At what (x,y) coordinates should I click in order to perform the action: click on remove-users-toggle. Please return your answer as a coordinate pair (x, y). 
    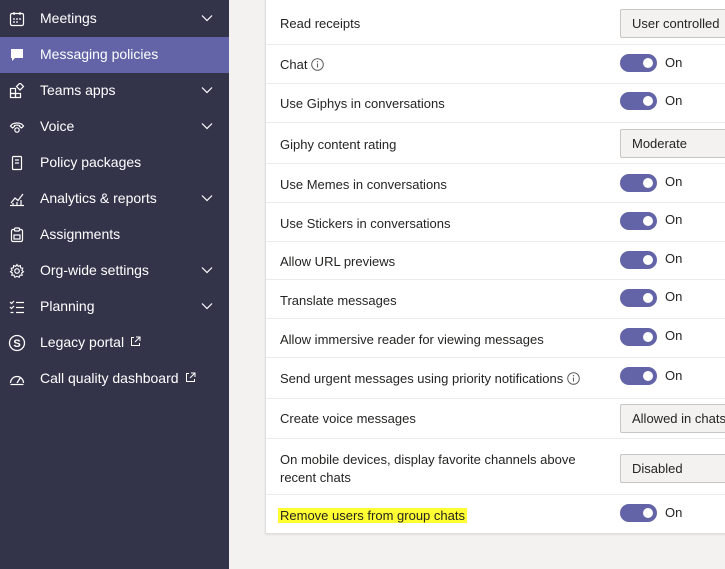
    Looking at the image, I should click on (638, 513).